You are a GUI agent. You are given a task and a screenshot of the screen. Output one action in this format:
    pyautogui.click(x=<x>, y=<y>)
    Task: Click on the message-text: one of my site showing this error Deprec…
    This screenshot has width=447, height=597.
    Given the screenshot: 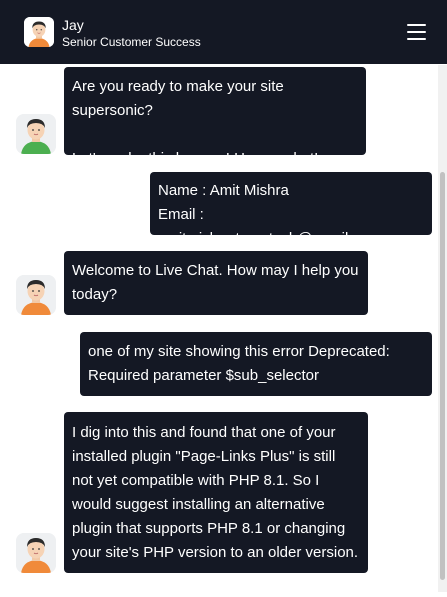 What is the action you would take?
    pyautogui.click(x=239, y=363)
    